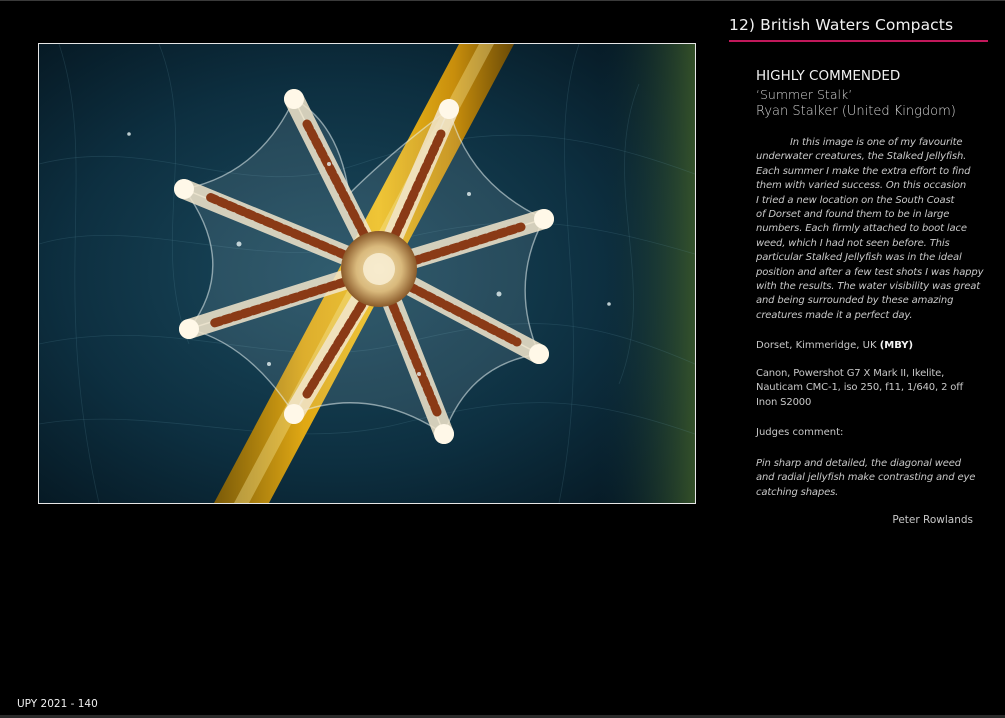 This screenshot has height=718, width=1005. Describe the element at coordinates (502, 0) in the screenshot. I see `top-border` at that location.